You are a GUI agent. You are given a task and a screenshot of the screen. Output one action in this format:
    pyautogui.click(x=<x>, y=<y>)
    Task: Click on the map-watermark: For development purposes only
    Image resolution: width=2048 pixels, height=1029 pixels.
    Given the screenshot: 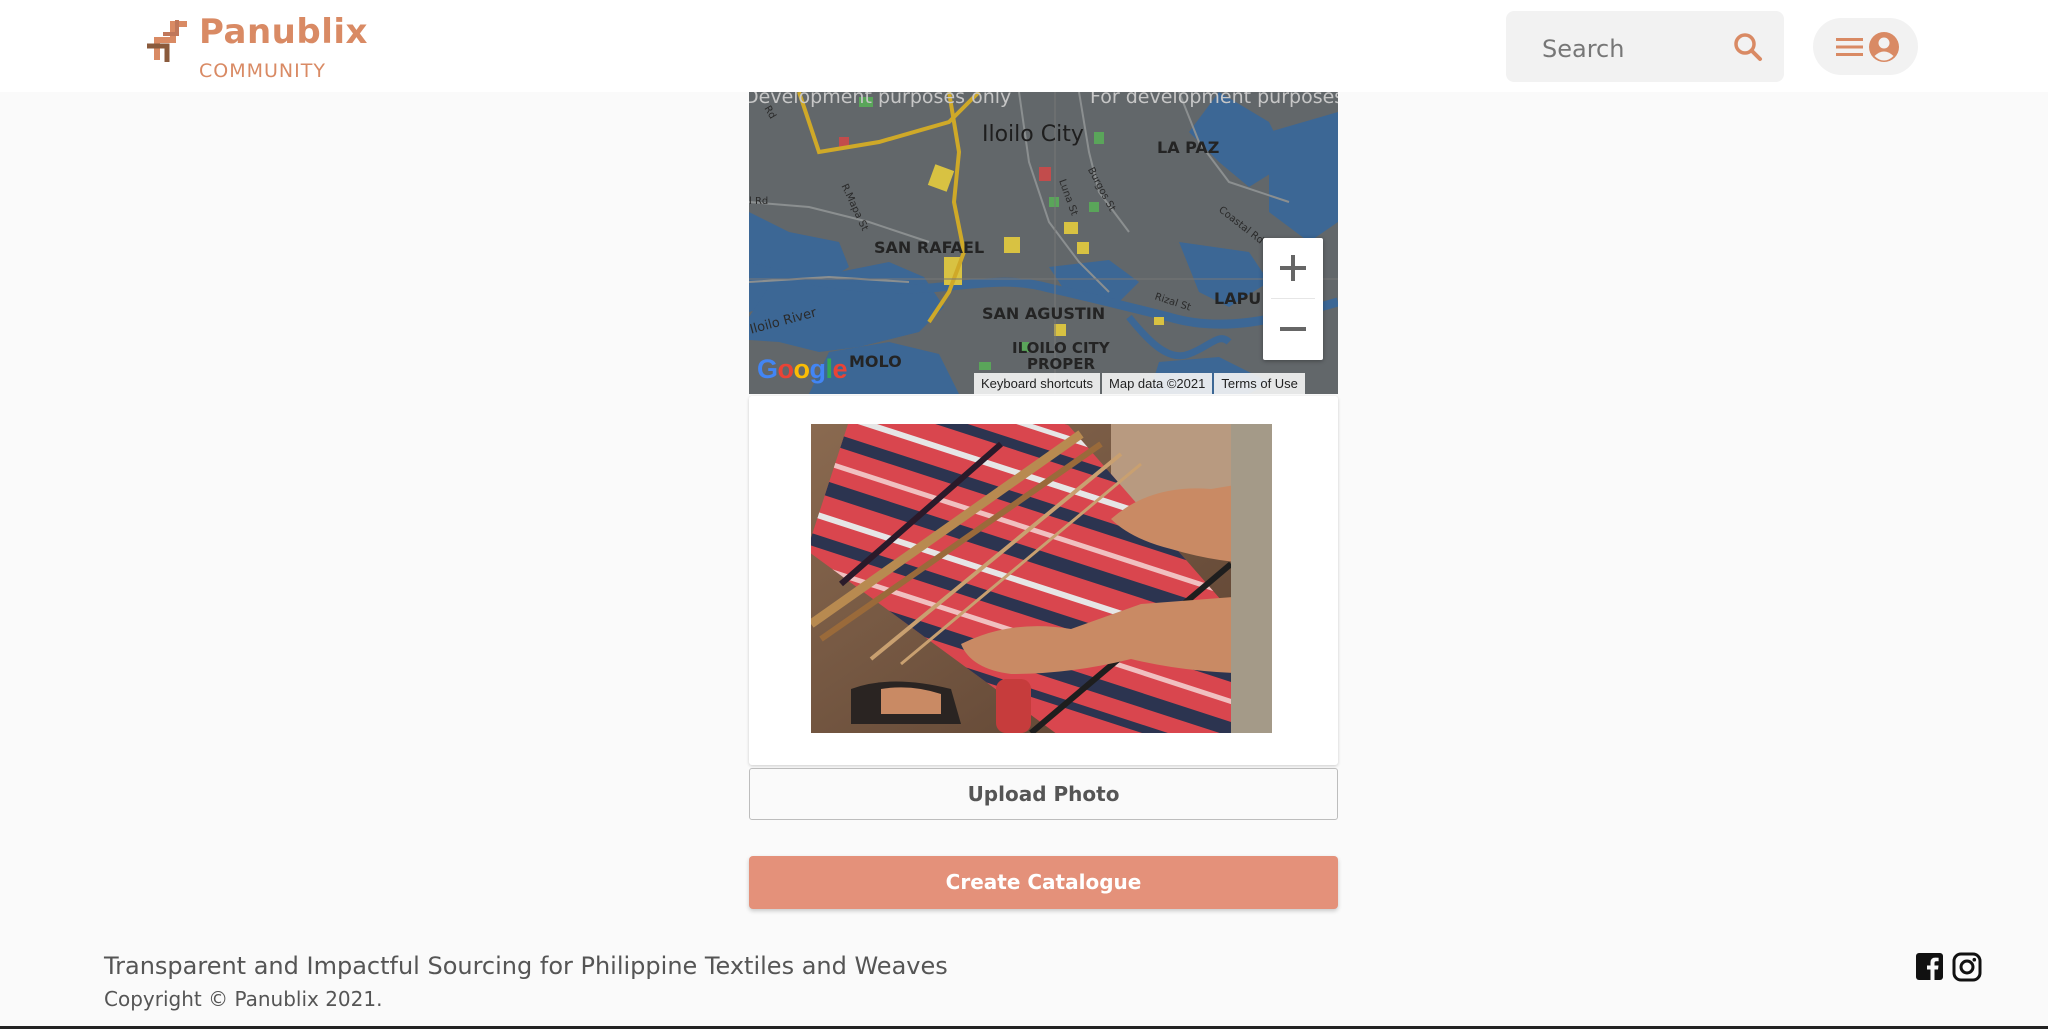 What is the action you would take?
    pyautogui.click(x=1214, y=100)
    